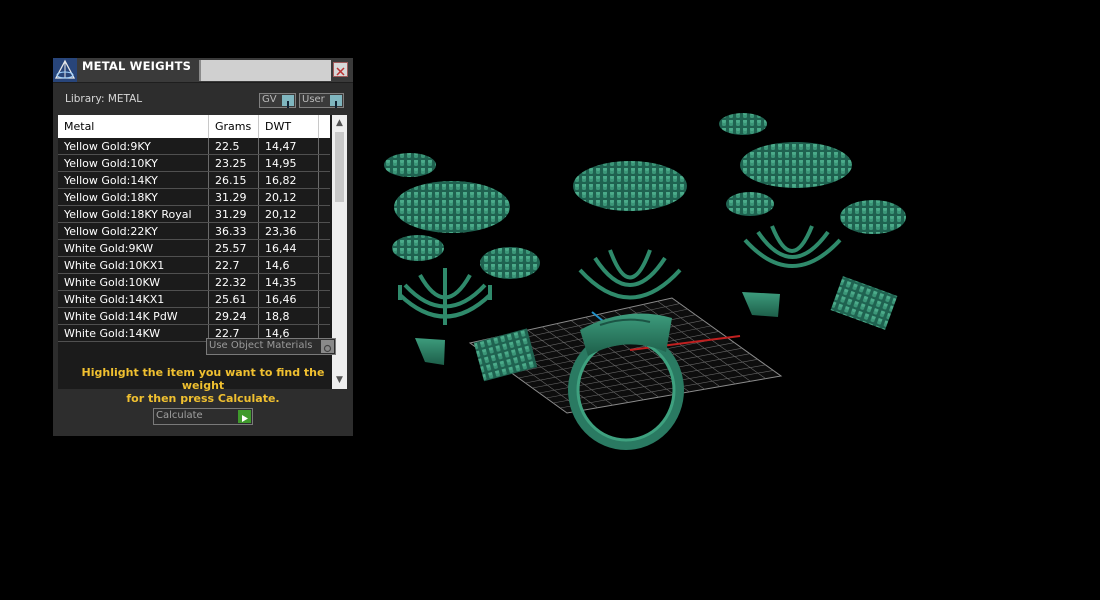  Describe the element at coordinates (630, 186) in the screenshot. I see `tree-cluster-top-center` at that location.